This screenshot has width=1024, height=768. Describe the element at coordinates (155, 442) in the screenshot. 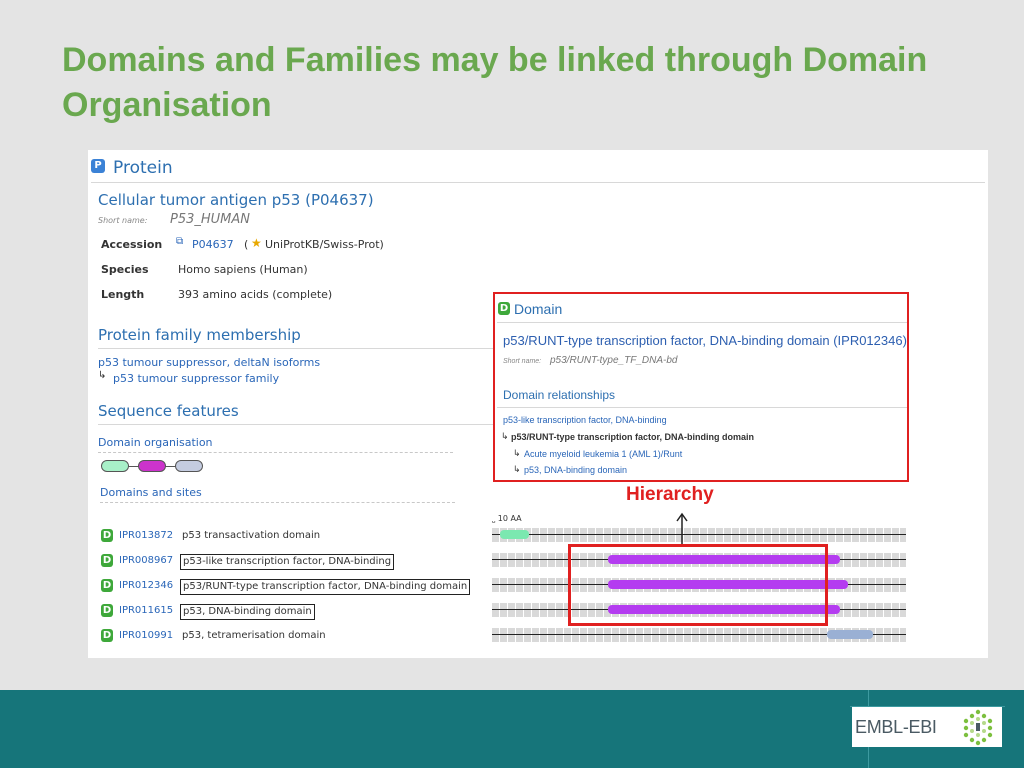

I see `domain-organisation-title: Domain organisation` at that location.